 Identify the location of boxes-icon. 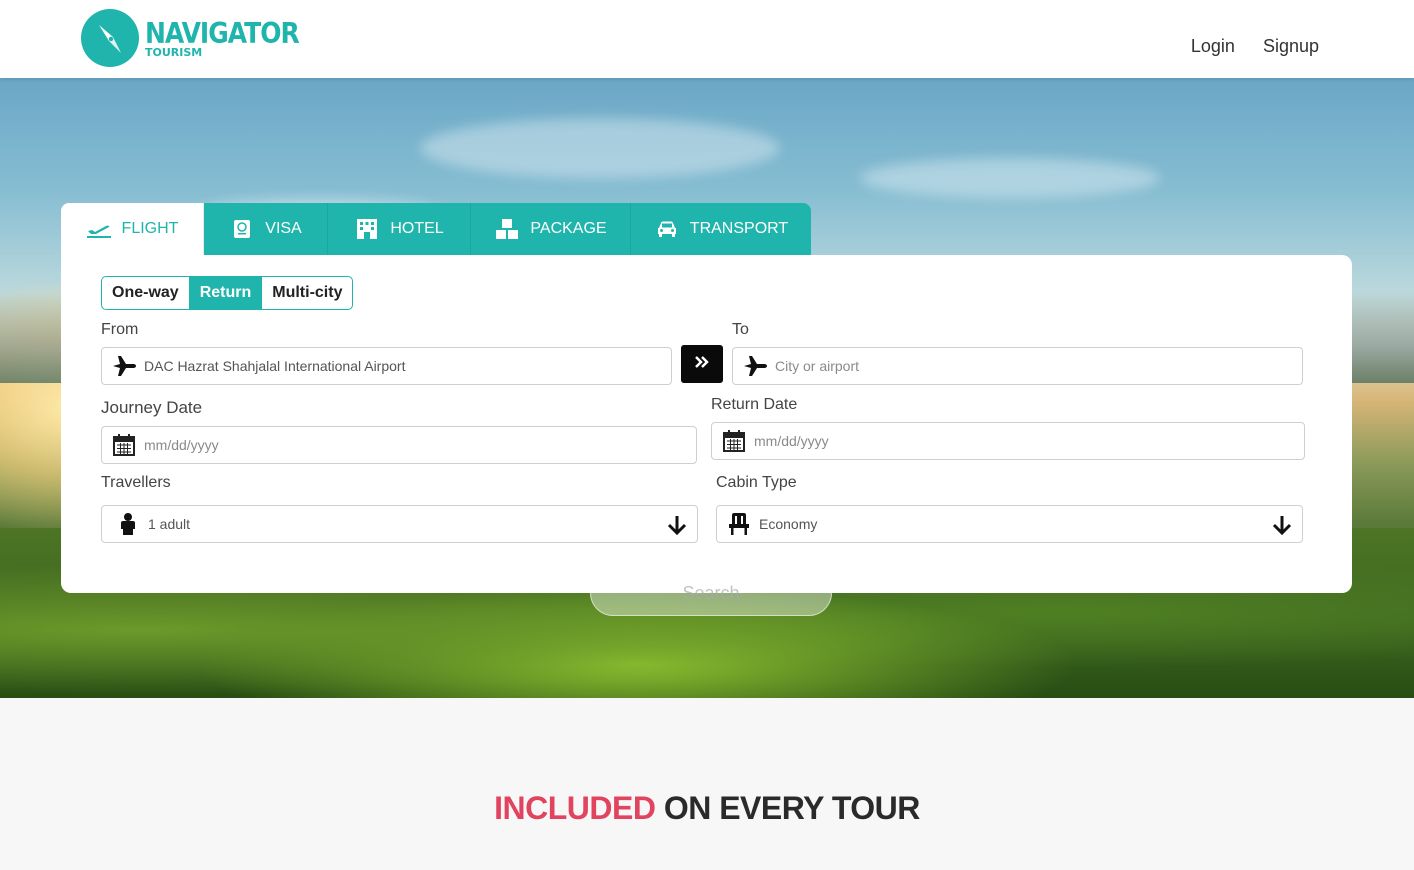
(507, 229).